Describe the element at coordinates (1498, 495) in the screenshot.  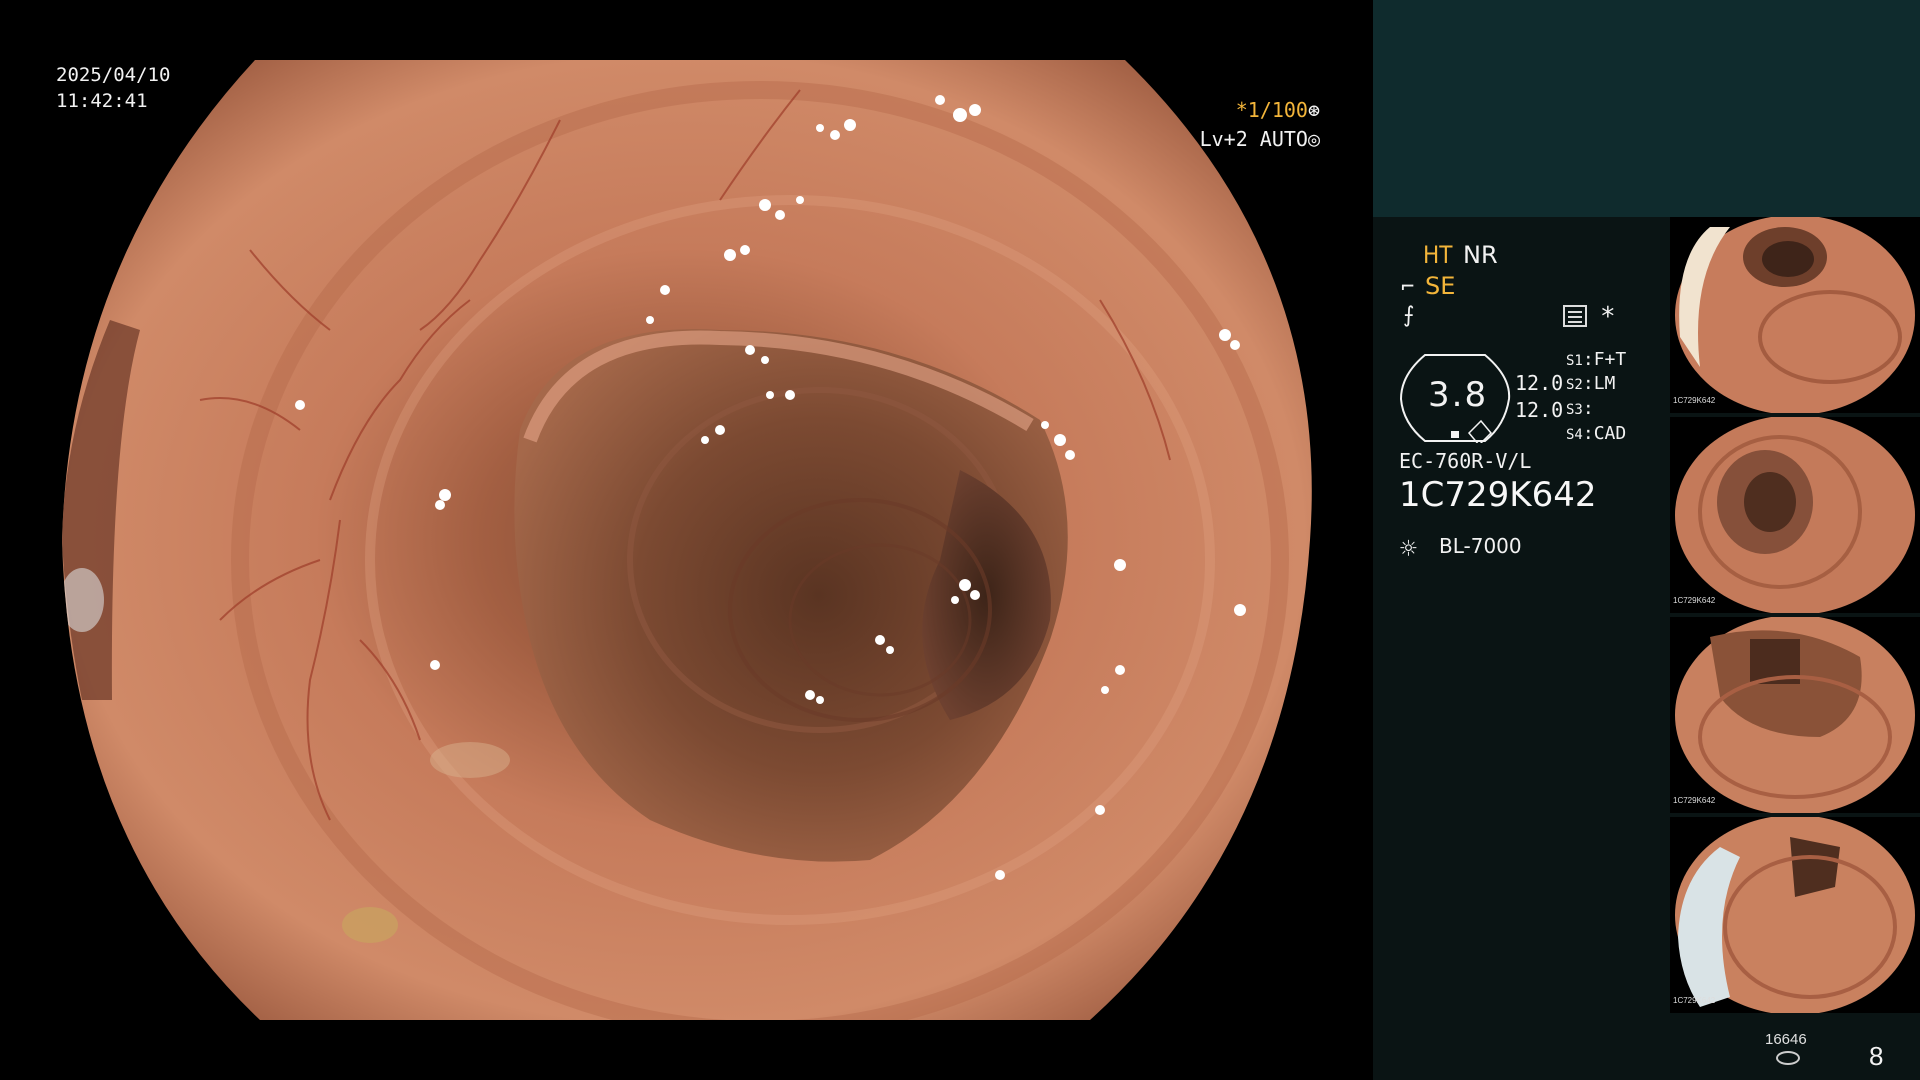
I see `scope-serial-number: 1C729K642` at that location.